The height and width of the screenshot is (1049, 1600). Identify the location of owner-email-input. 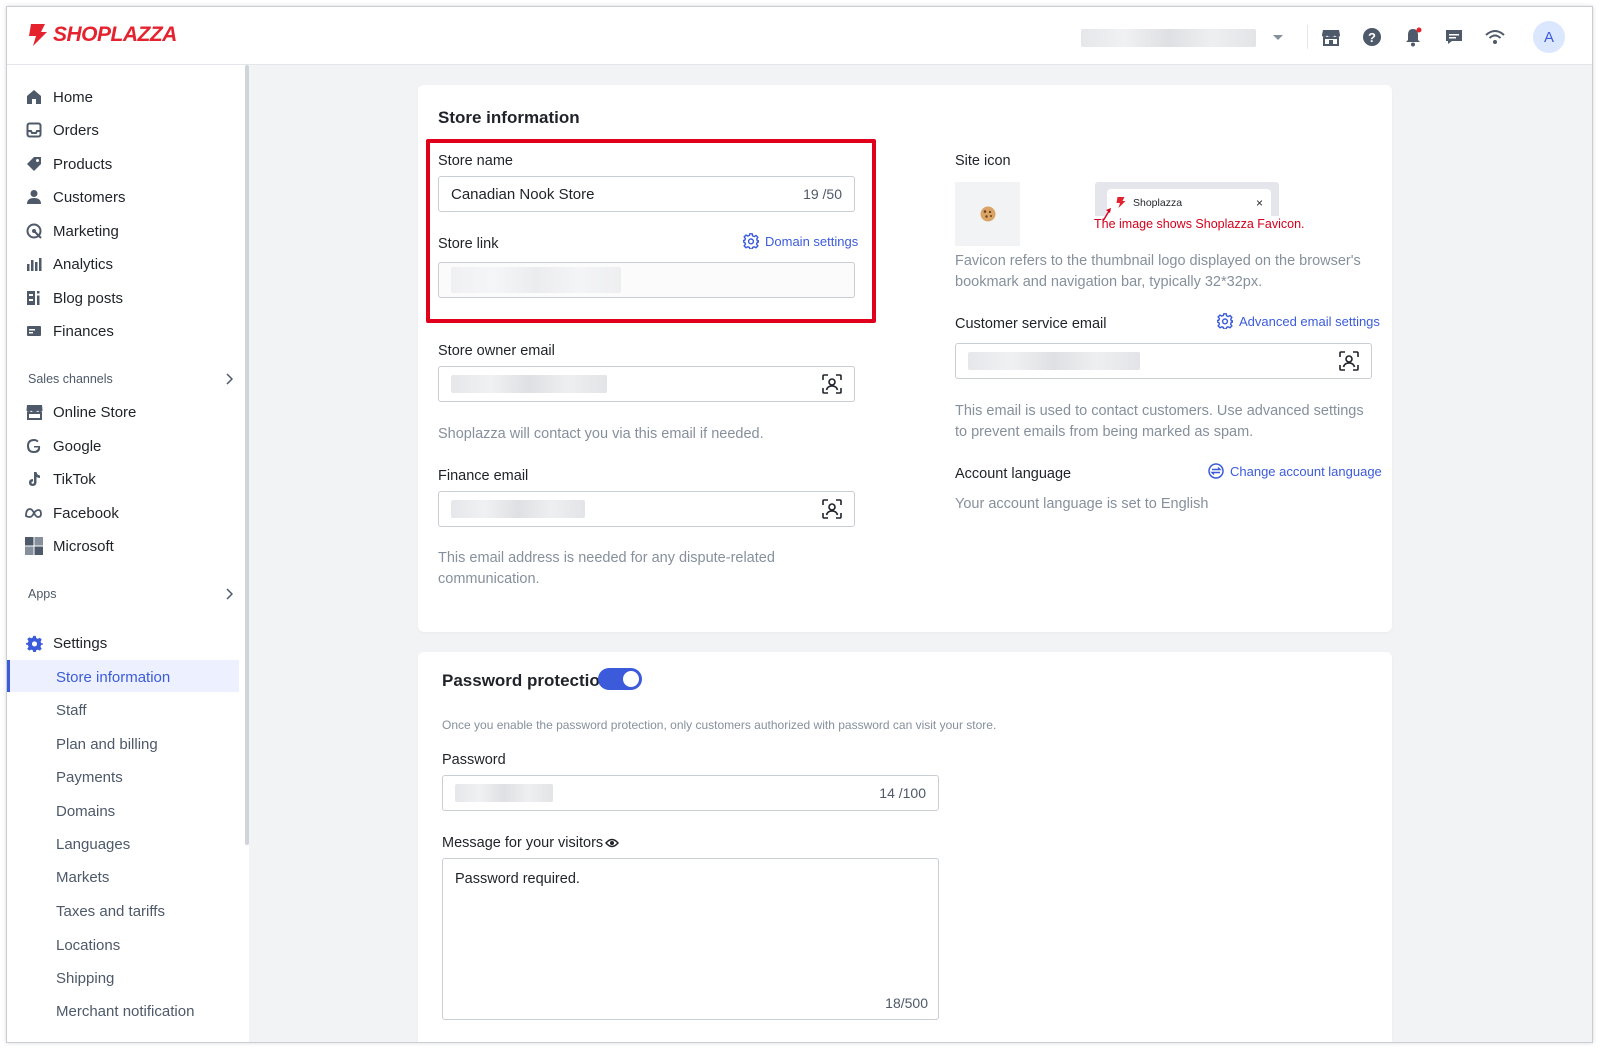
(646, 384).